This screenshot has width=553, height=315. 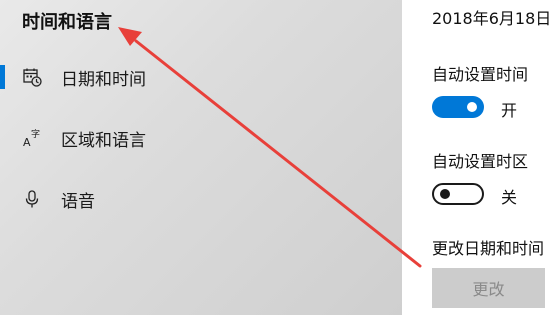 I want to click on svg-text: A, so click(x=27, y=142).